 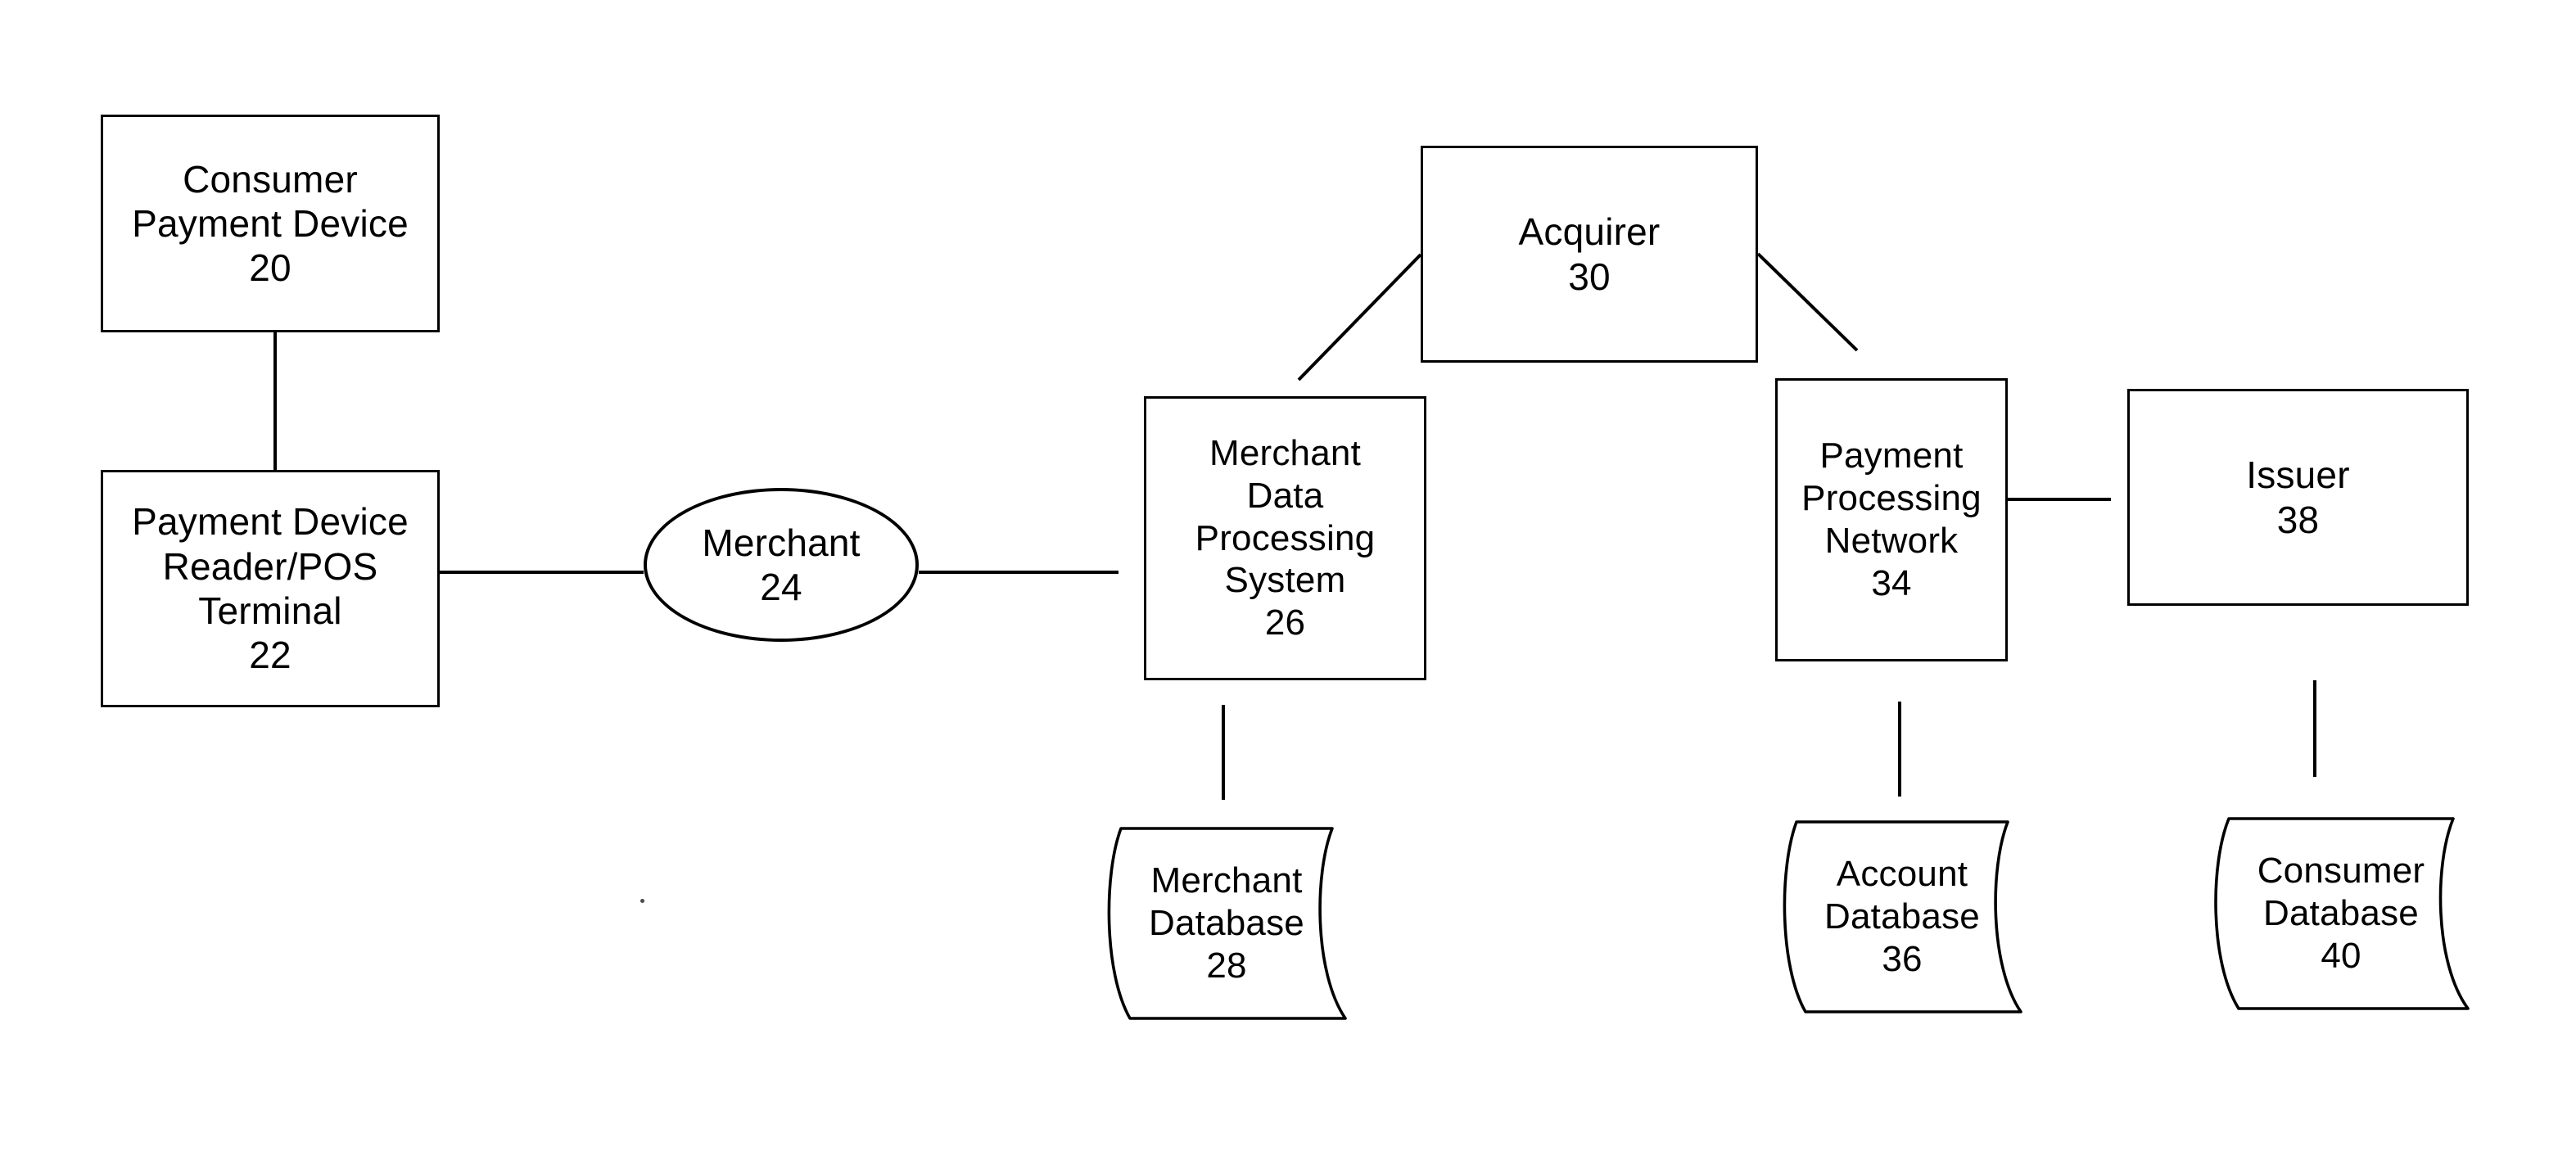 What do you see at coordinates (1589, 276) in the screenshot?
I see `node-reference-numeral: 30` at bounding box center [1589, 276].